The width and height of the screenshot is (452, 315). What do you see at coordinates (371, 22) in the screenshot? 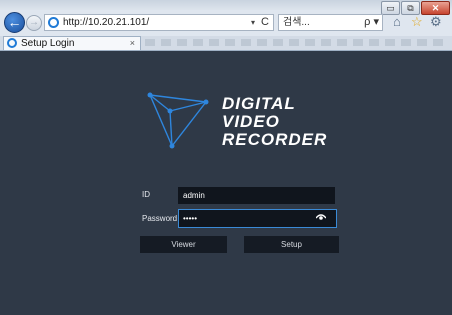
I see `search-icon: ρ ▾` at bounding box center [371, 22].